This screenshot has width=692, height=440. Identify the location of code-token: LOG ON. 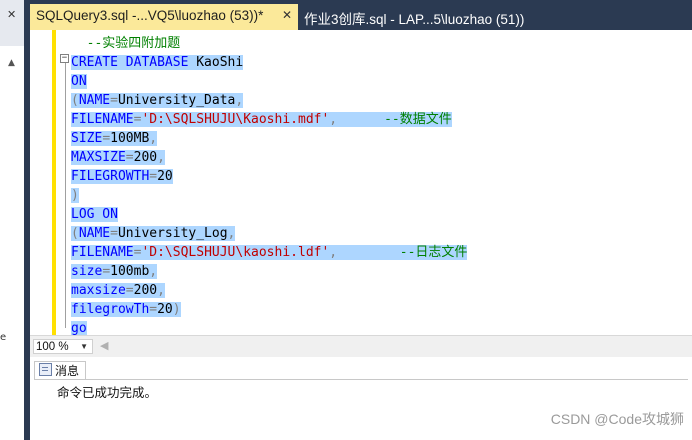
(94, 214).